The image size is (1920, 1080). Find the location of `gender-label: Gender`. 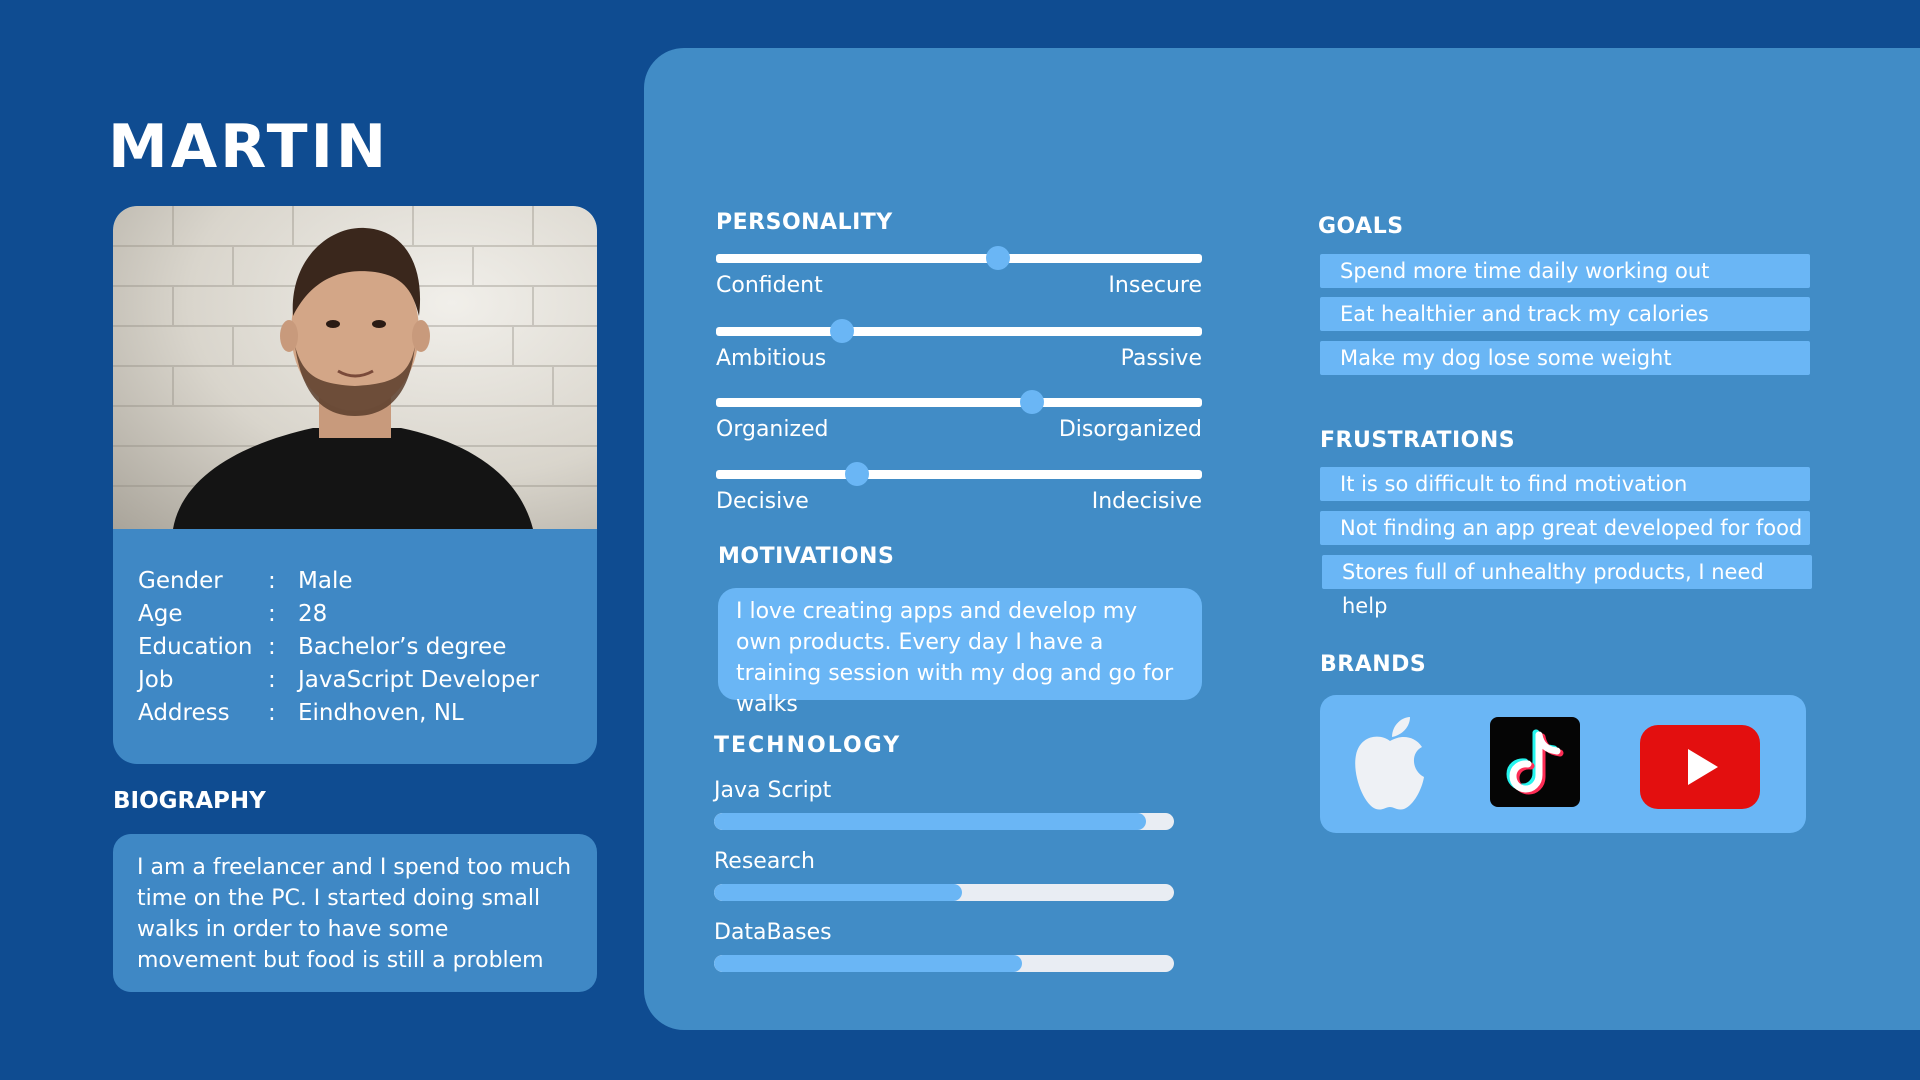

gender-label: Gender is located at coordinates (180, 581).